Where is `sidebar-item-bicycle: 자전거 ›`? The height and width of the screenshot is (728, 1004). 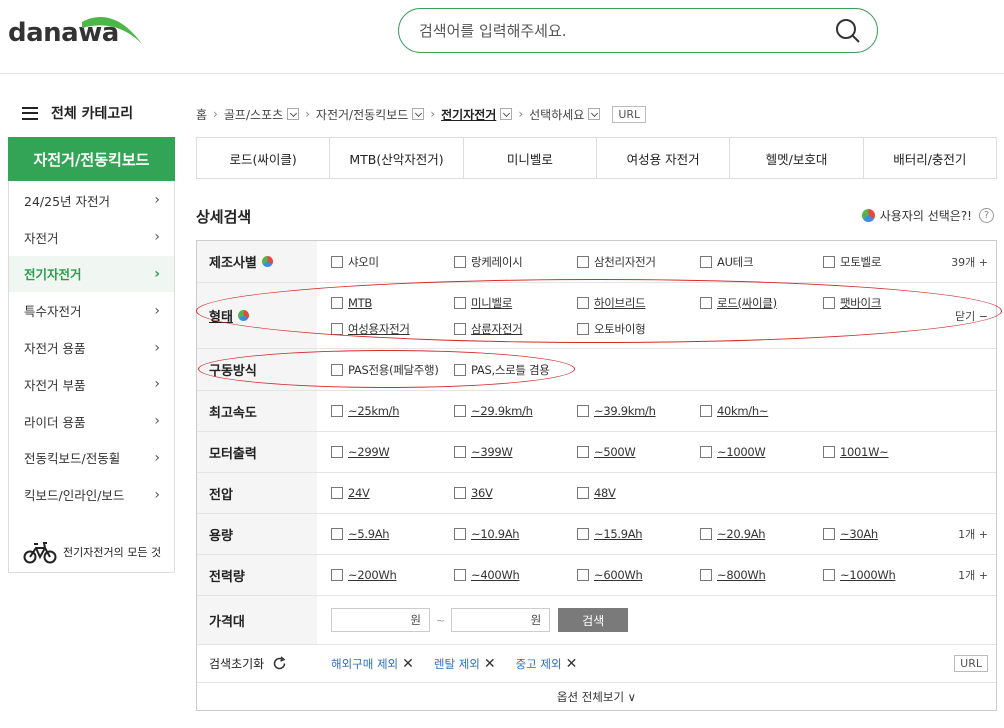 sidebar-item-bicycle: 자전거 › is located at coordinates (91, 237).